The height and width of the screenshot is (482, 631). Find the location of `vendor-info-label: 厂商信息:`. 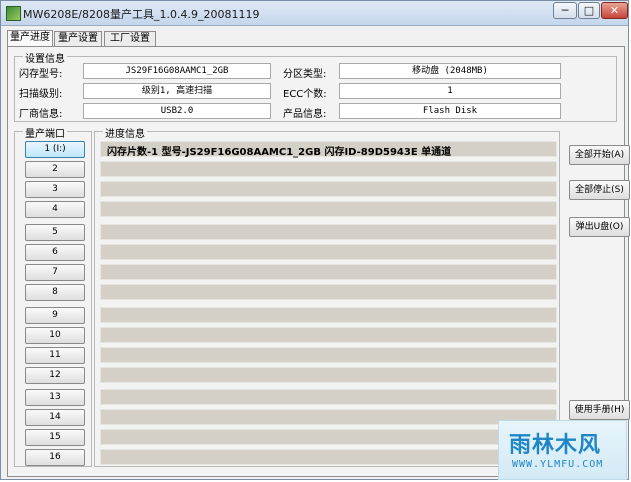

vendor-info-label: 厂商信息: is located at coordinates (41, 114).